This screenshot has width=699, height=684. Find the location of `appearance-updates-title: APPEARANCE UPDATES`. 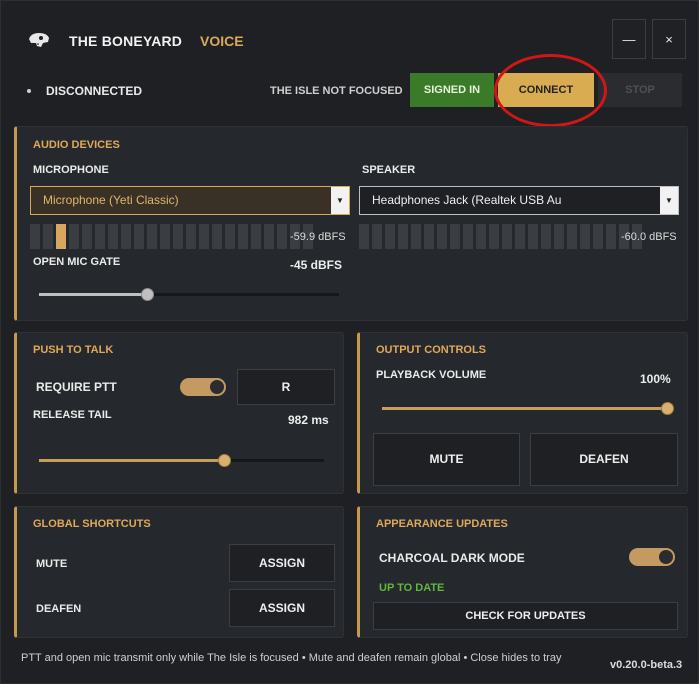

appearance-updates-title: APPEARANCE UPDATES is located at coordinates (442, 524).